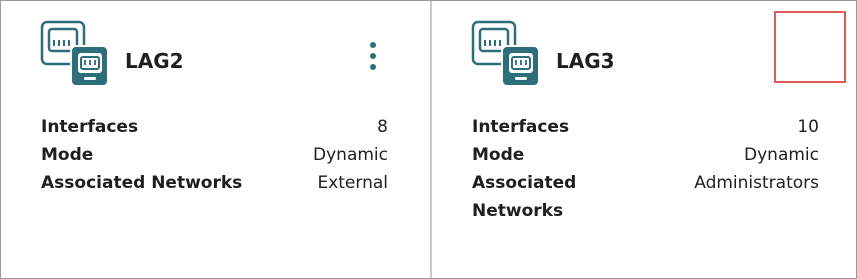  What do you see at coordinates (352, 183) in the screenshot?
I see `property-value: External` at bounding box center [352, 183].